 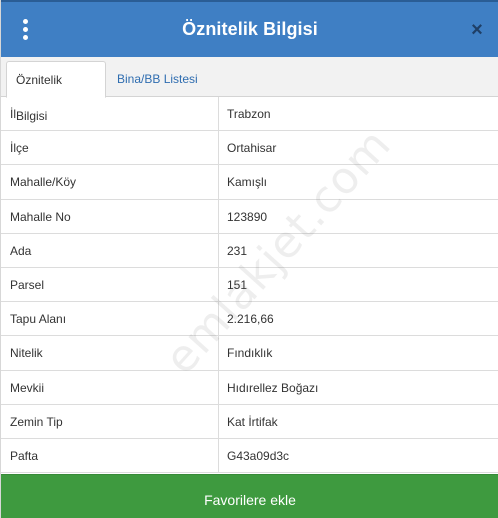 What do you see at coordinates (249, 90) in the screenshot?
I see `tab-bar: Öznitelik Bilgisi Bina/BB Listesi` at bounding box center [249, 90].